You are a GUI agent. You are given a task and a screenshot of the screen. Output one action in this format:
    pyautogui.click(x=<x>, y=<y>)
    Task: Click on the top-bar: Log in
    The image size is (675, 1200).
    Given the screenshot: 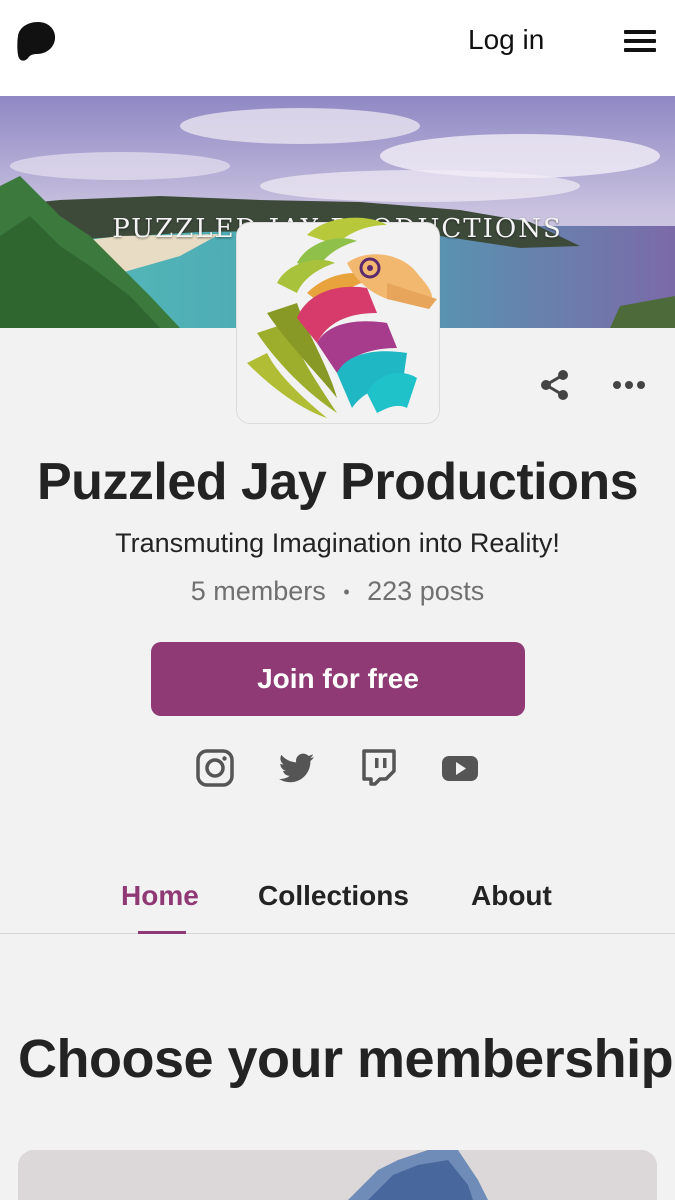 What is the action you would take?
    pyautogui.click(x=337, y=48)
    